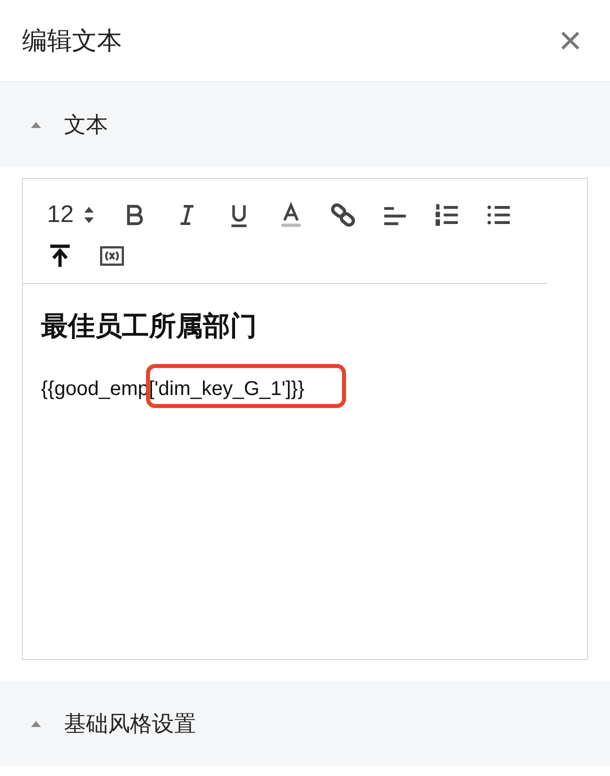 The width and height of the screenshot is (610, 776). I want to click on panel-title: 编辑文本, so click(72, 41).